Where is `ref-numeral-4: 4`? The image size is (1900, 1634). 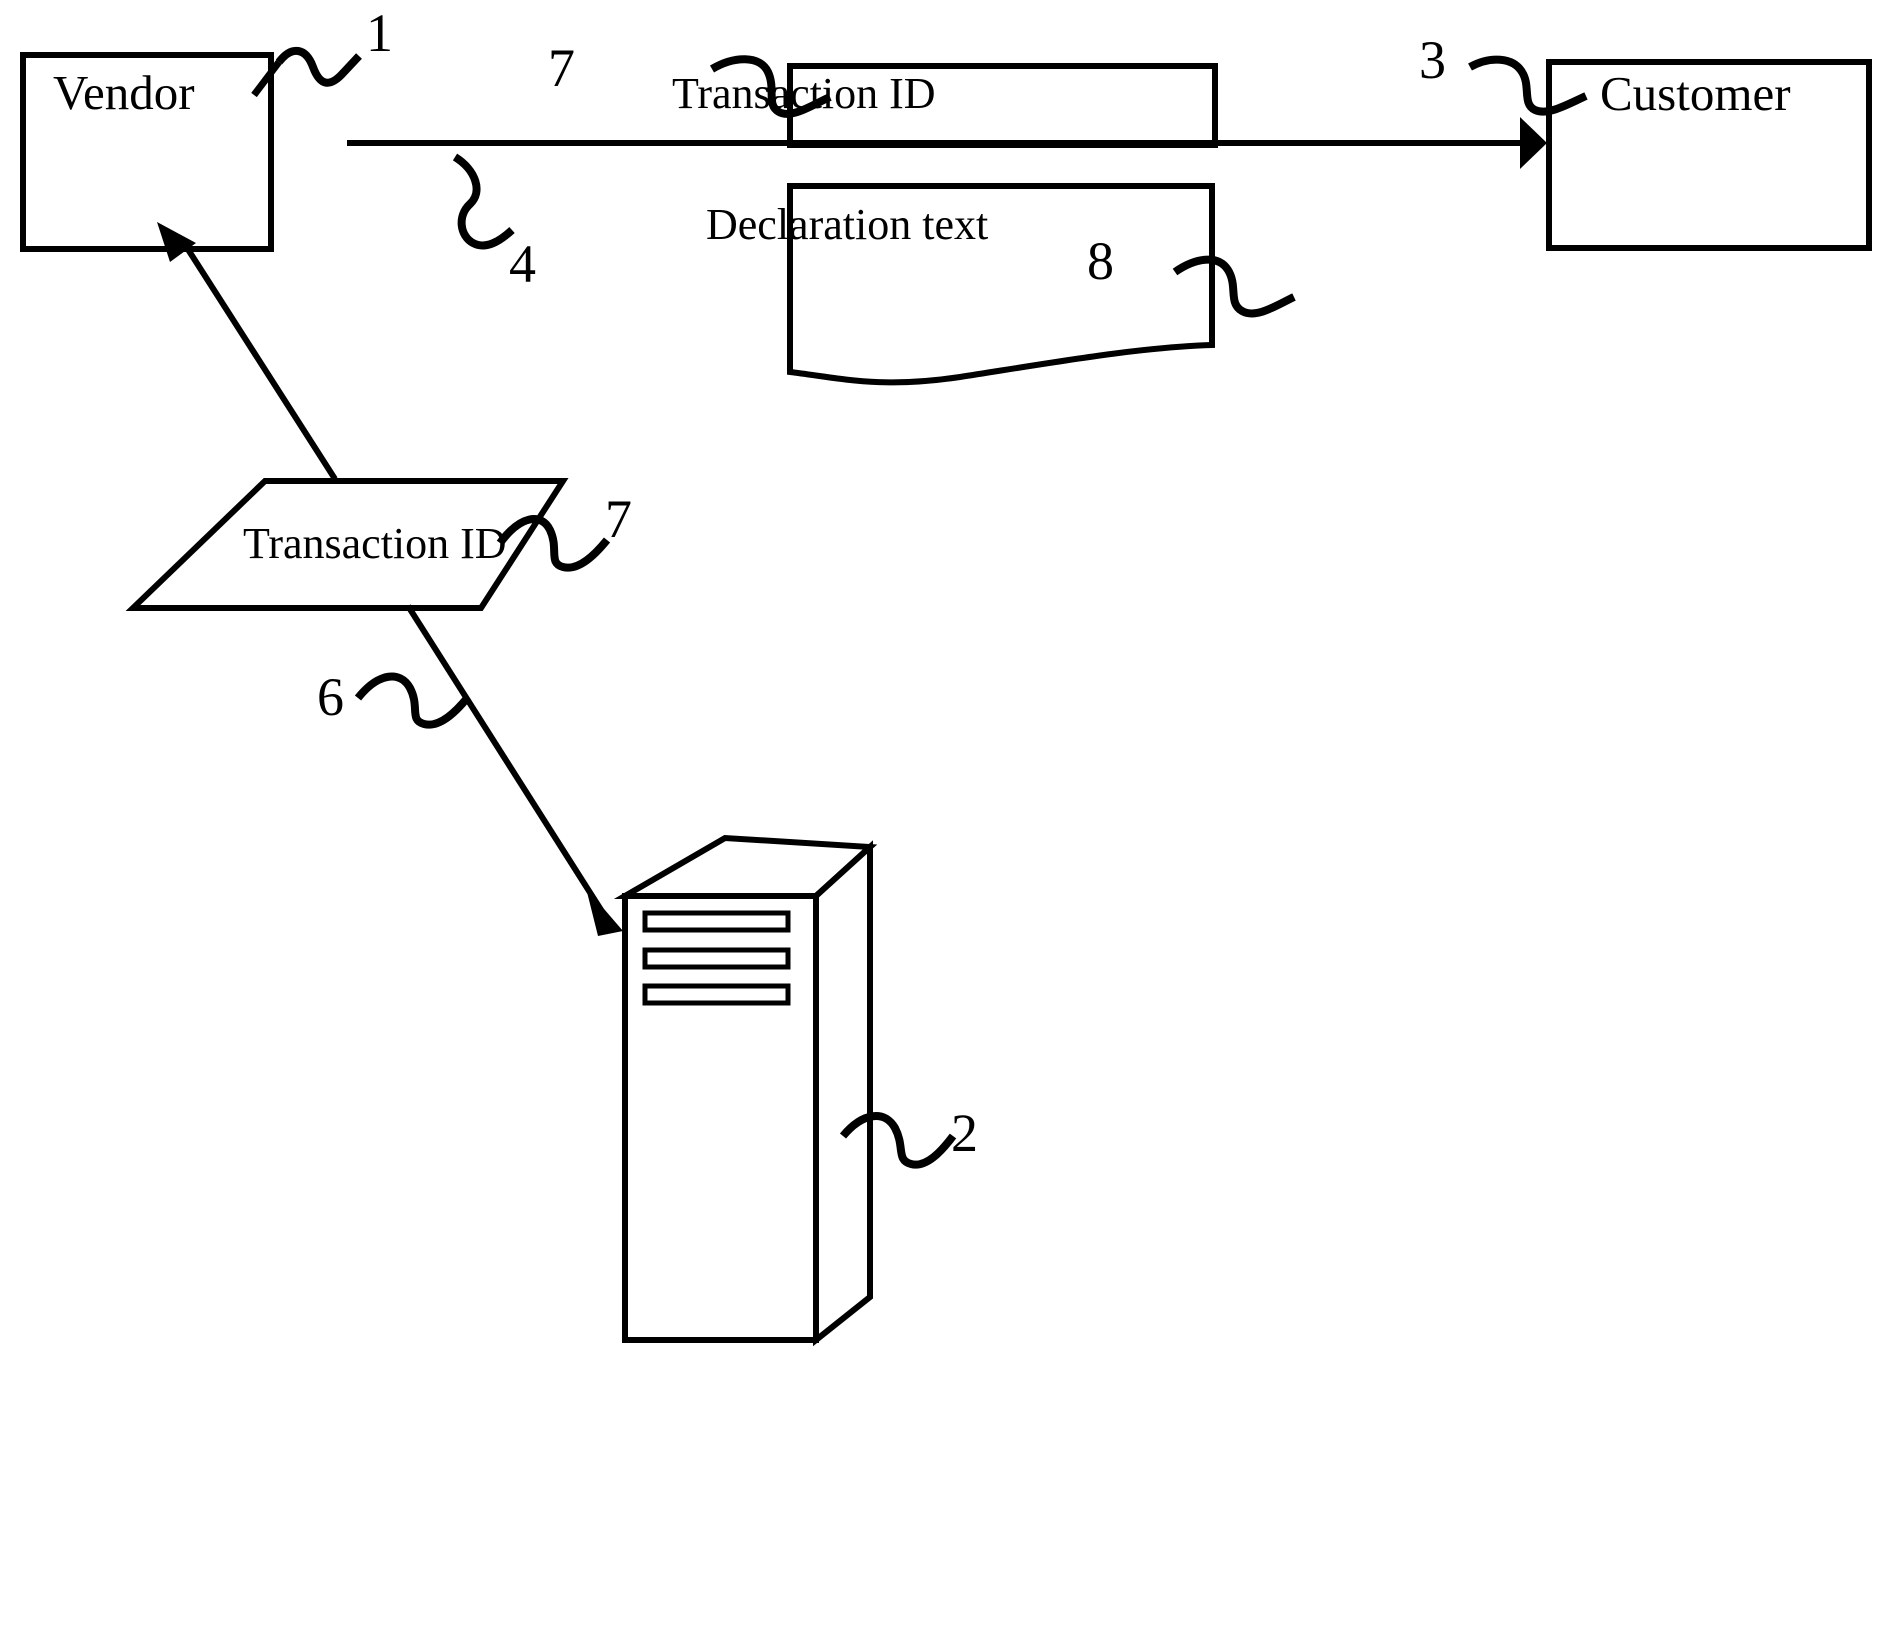 ref-numeral-4: 4 is located at coordinates (522, 264).